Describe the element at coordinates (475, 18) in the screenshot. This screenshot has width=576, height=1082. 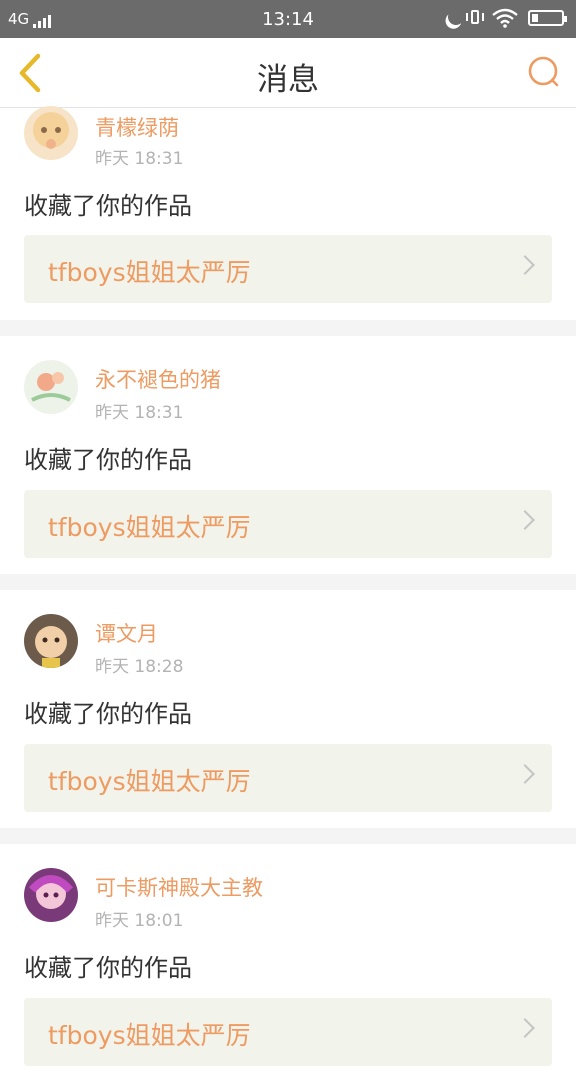
I see `vibrate-icon` at that location.